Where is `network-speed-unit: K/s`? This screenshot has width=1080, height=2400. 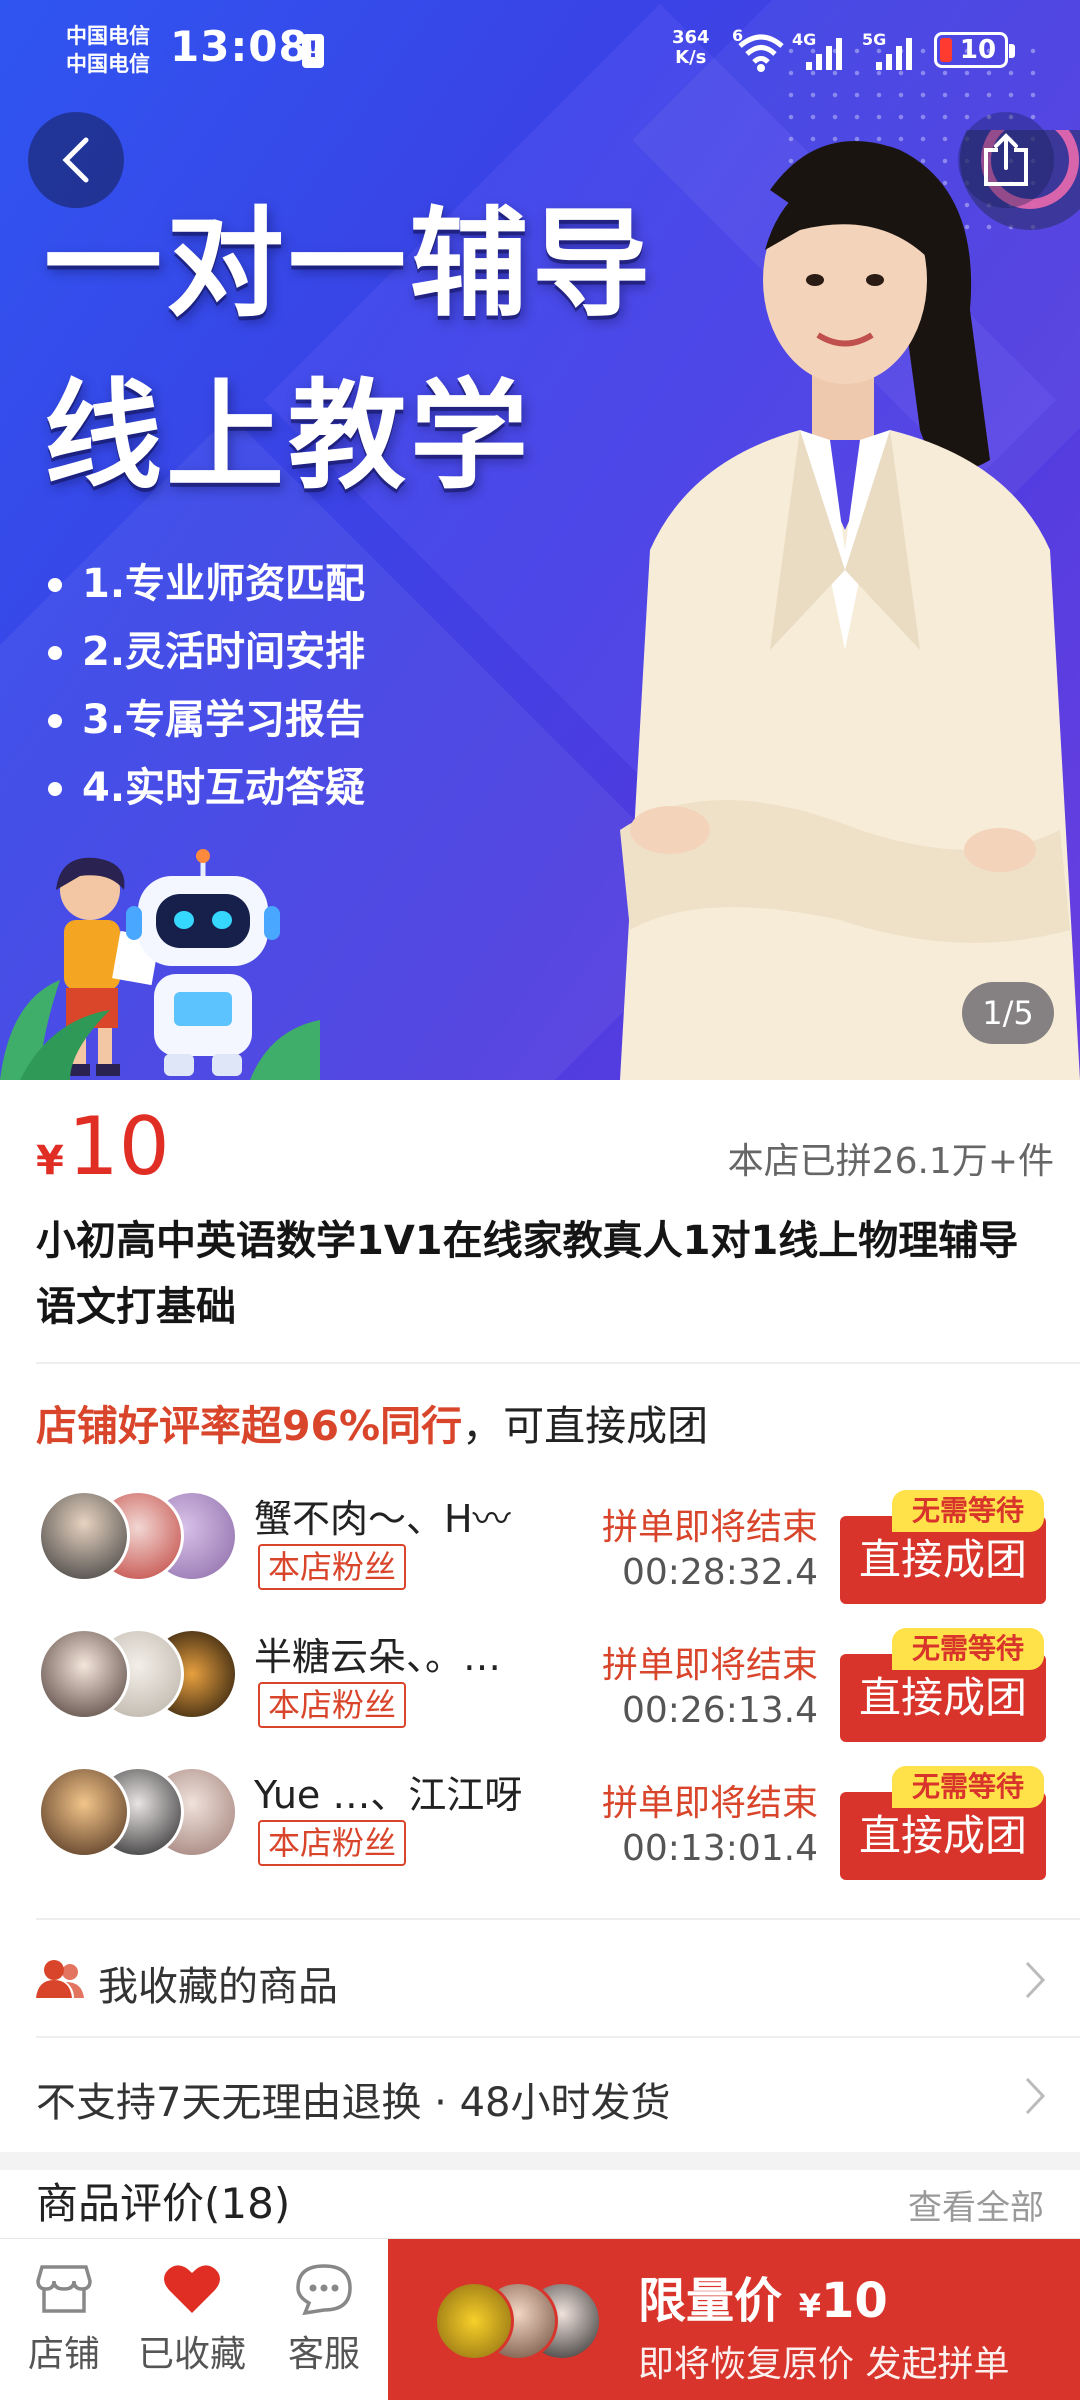 network-speed-unit: K/s is located at coordinates (691, 57).